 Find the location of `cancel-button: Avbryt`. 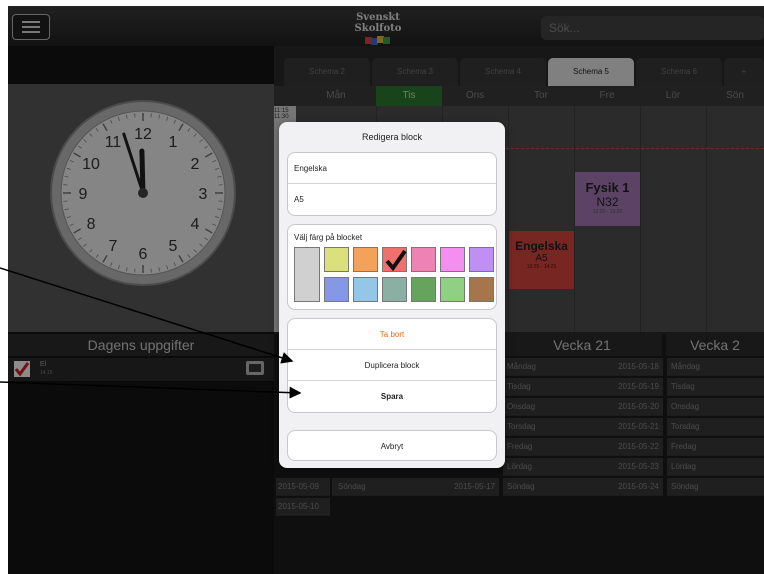

cancel-button: Avbryt is located at coordinates (392, 445).